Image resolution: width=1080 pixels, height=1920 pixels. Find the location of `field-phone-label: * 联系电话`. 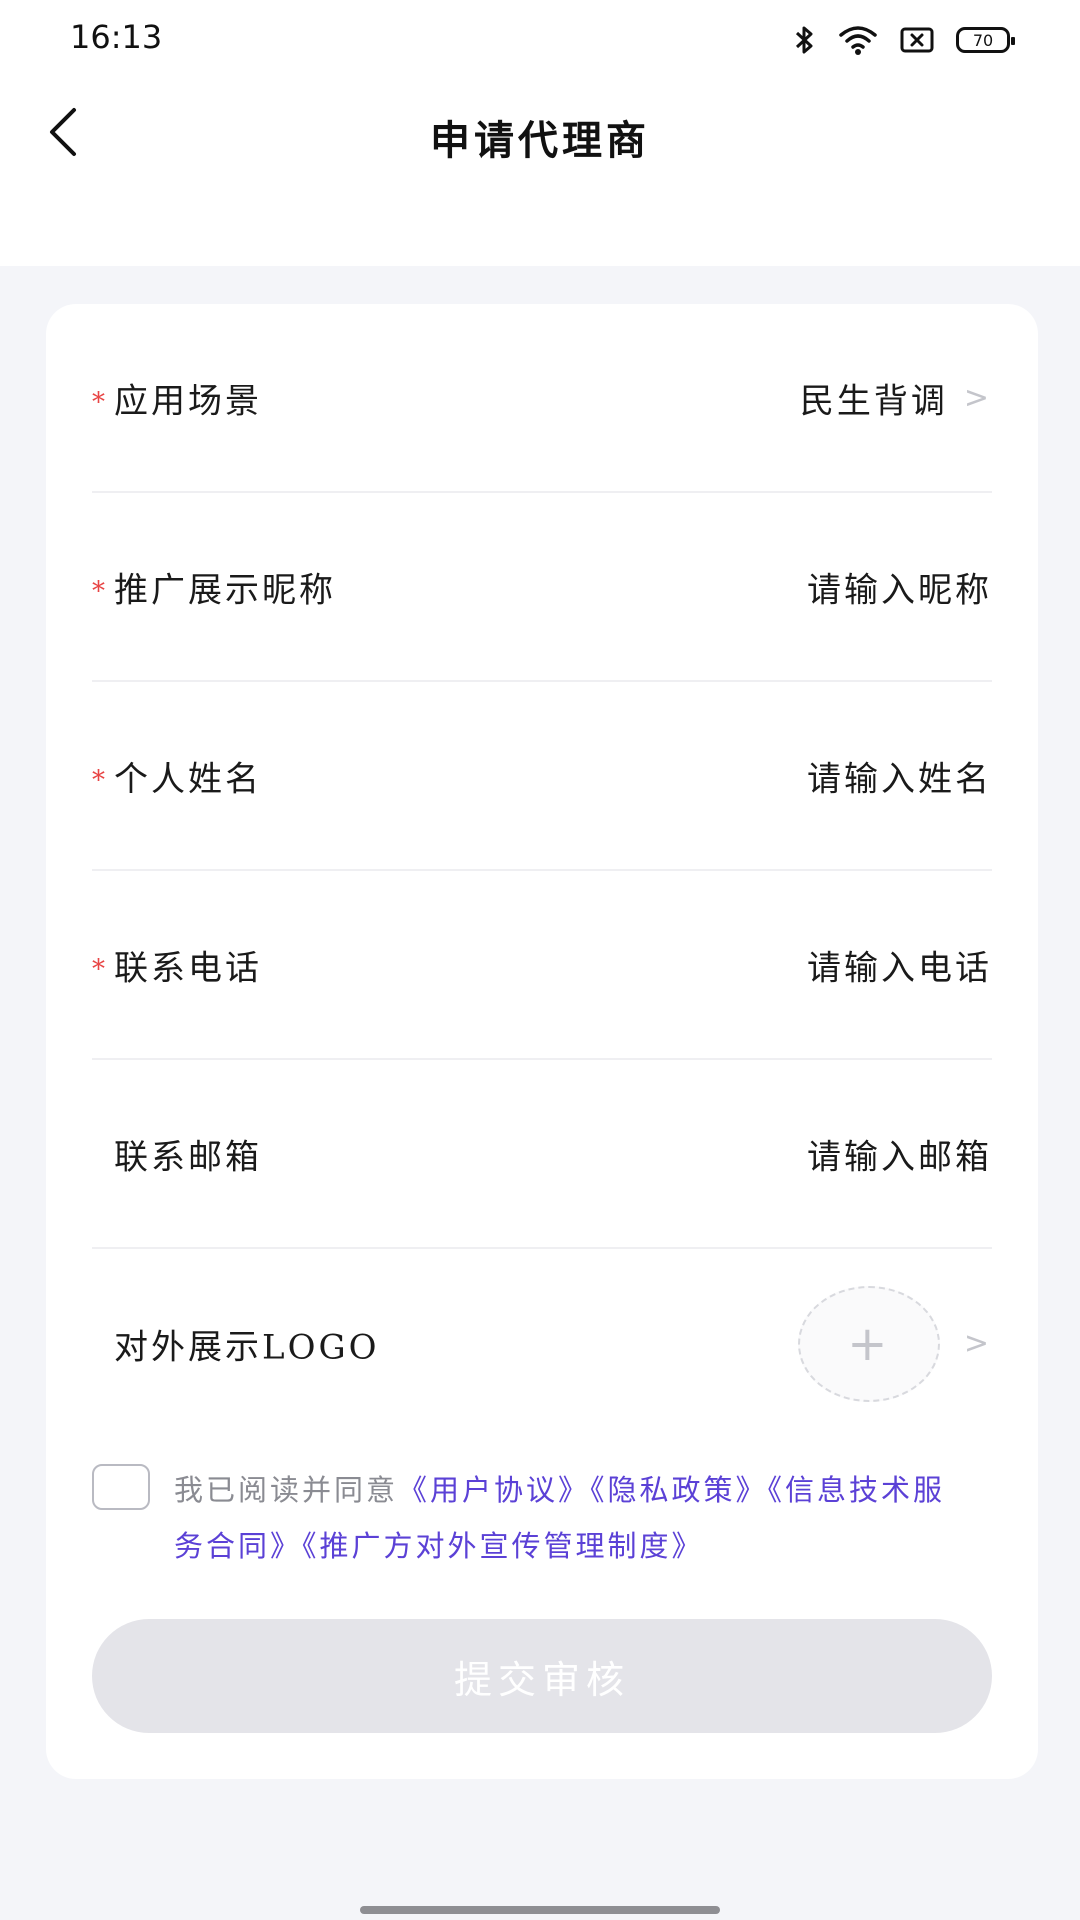

field-phone-label: * 联系电话 is located at coordinates (177, 968).